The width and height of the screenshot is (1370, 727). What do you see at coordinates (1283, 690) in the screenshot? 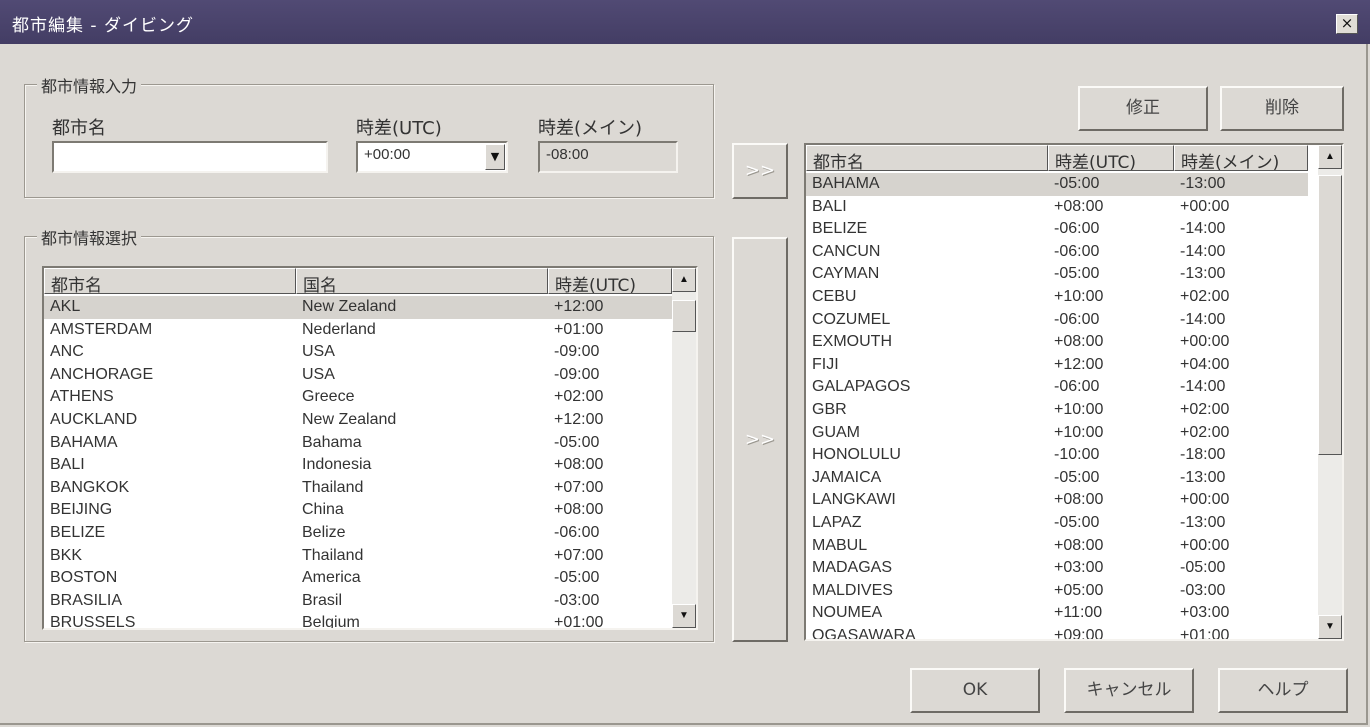
I see `help-button: ヘルプ` at bounding box center [1283, 690].